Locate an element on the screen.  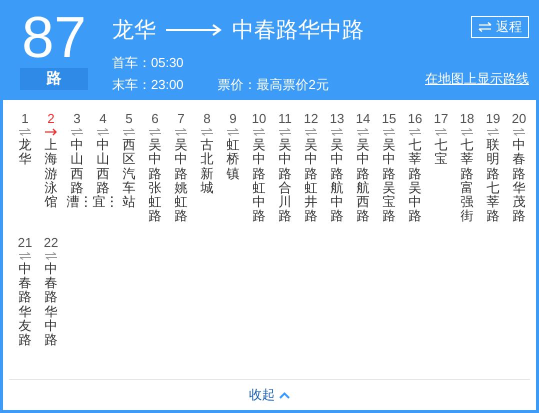
stop-item: 5 西区汽车站 is located at coordinates (129, 167).